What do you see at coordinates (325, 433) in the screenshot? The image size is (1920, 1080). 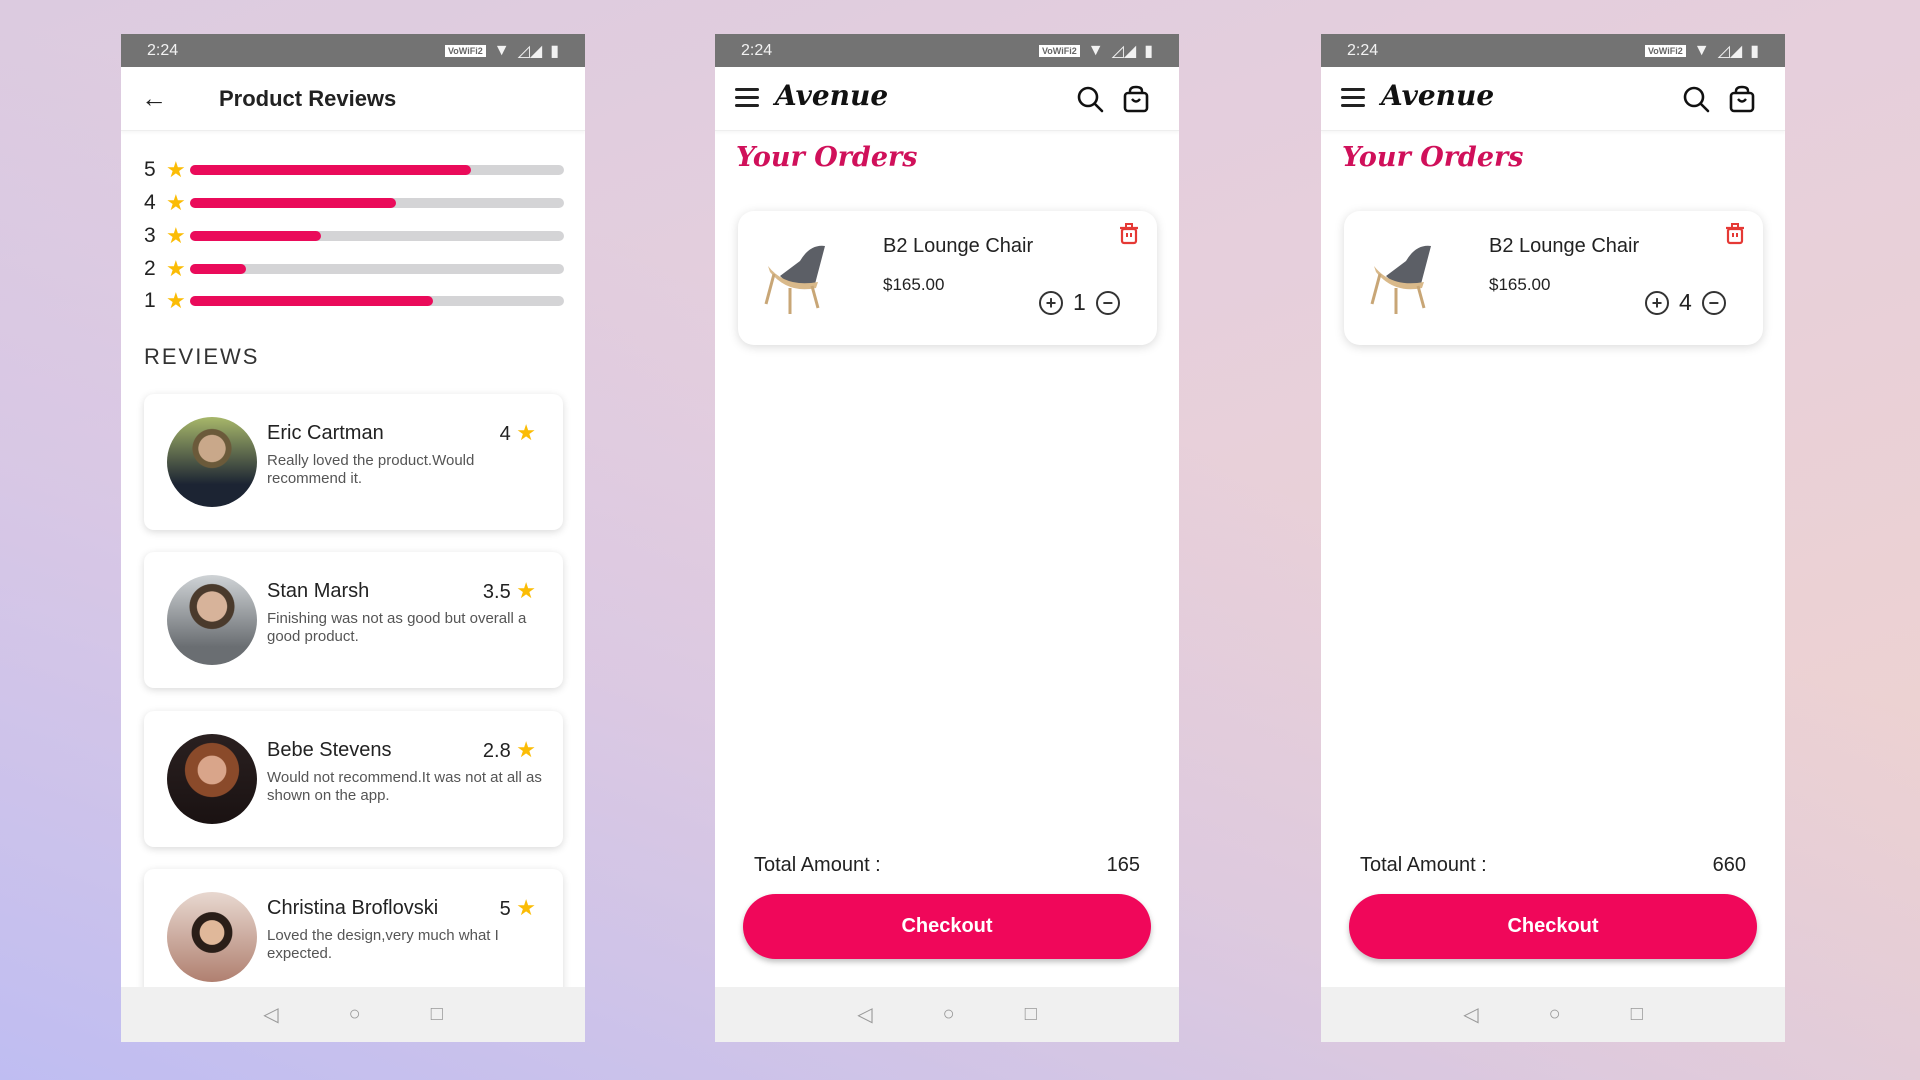 I see `reviewer-name: Eric Cartman` at bounding box center [325, 433].